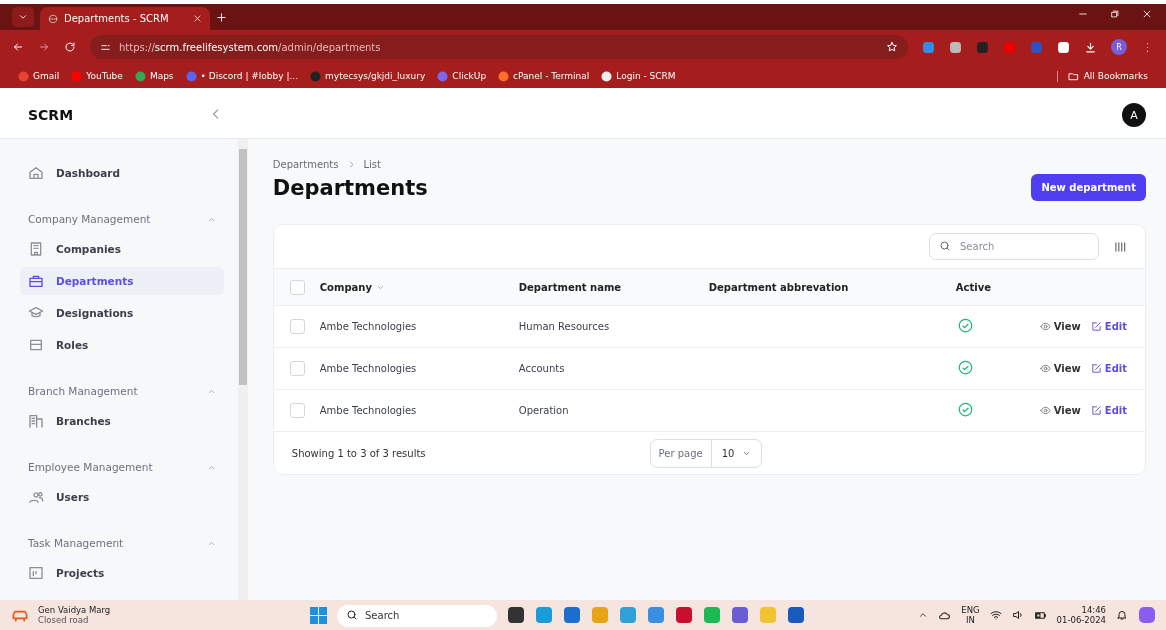 This screenshot has width=1166, height=630. Describe the element at coordinates (1073, 76) in the screenshot. I see `folder-icon` at that location.